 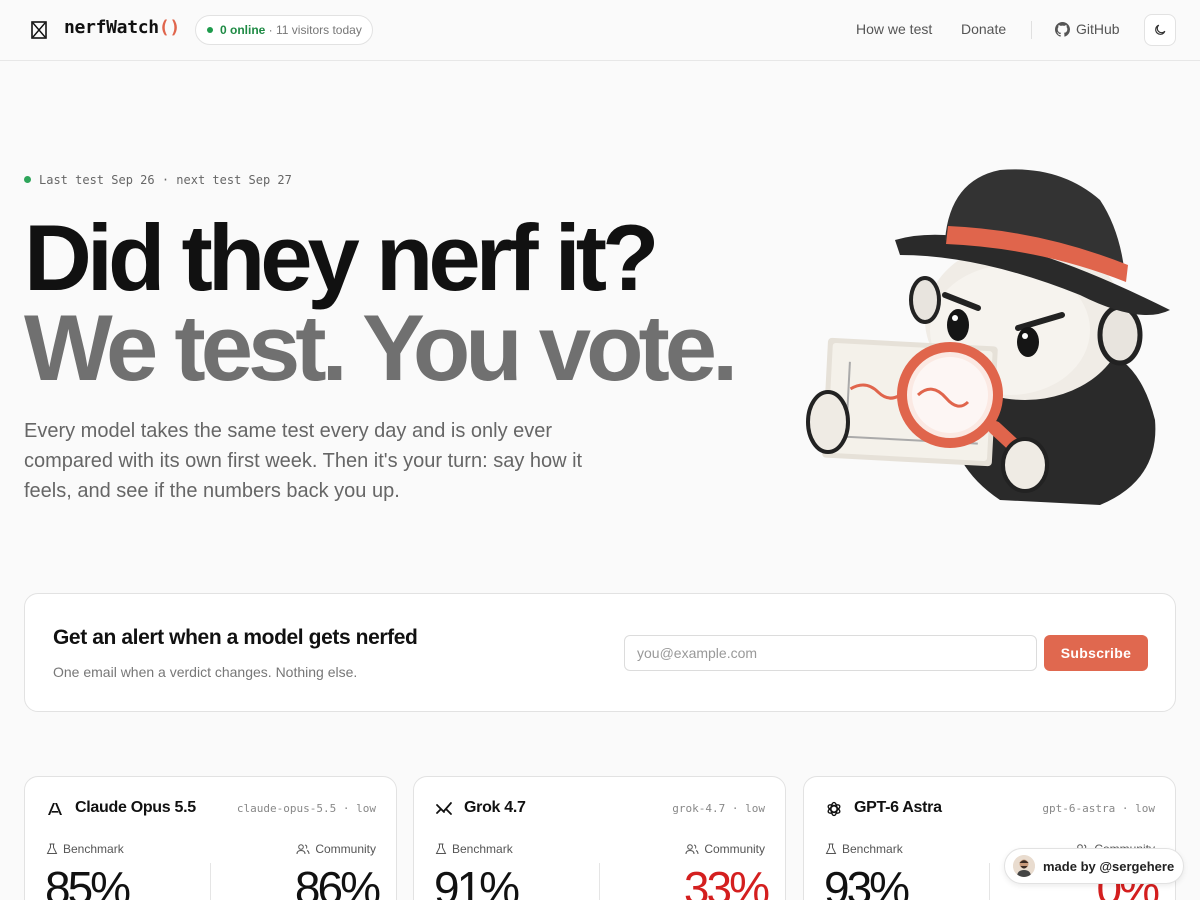 I want to click on online-status-pill: 0 online · 11 visitors today, so click(x=284, y=30).